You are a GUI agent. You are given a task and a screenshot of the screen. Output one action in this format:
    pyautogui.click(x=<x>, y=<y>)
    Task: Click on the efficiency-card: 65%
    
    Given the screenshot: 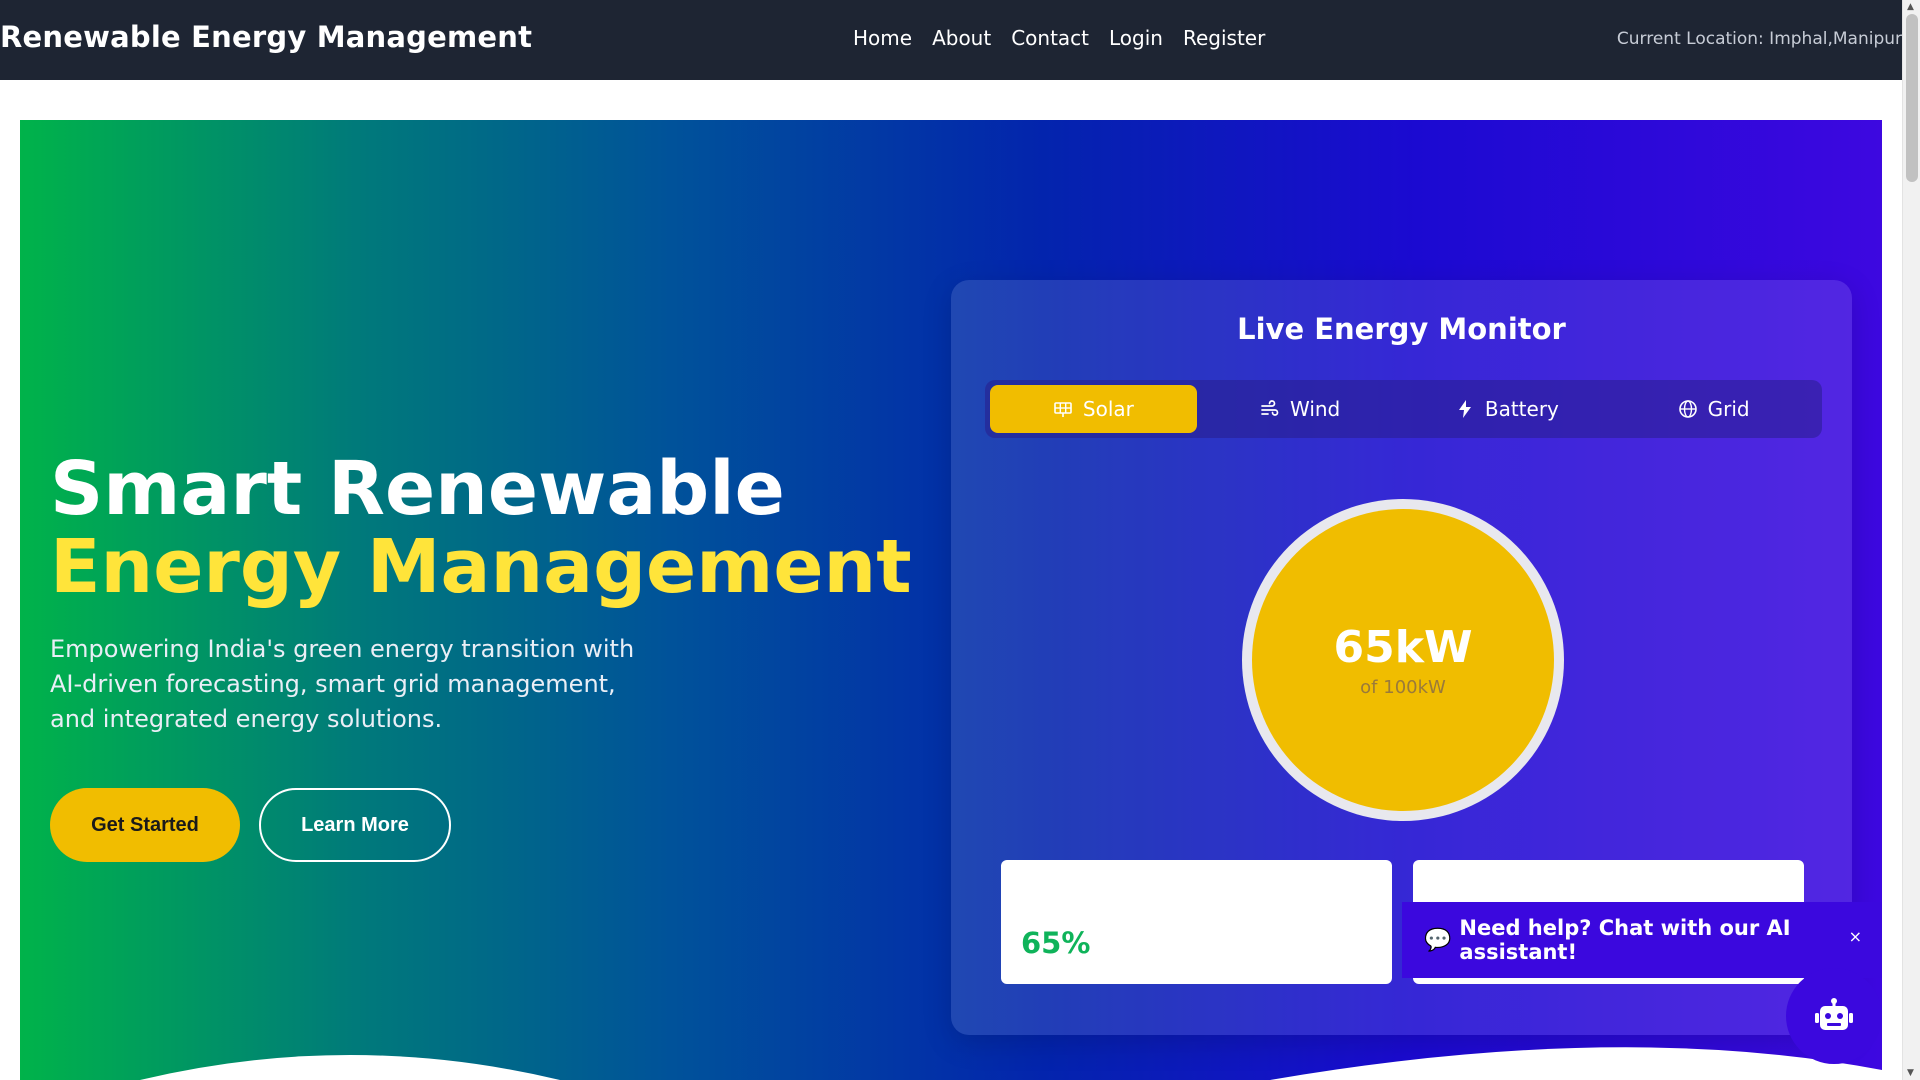 What is the action you would take?
    pyautogui.click(x=1196, y=922)
    